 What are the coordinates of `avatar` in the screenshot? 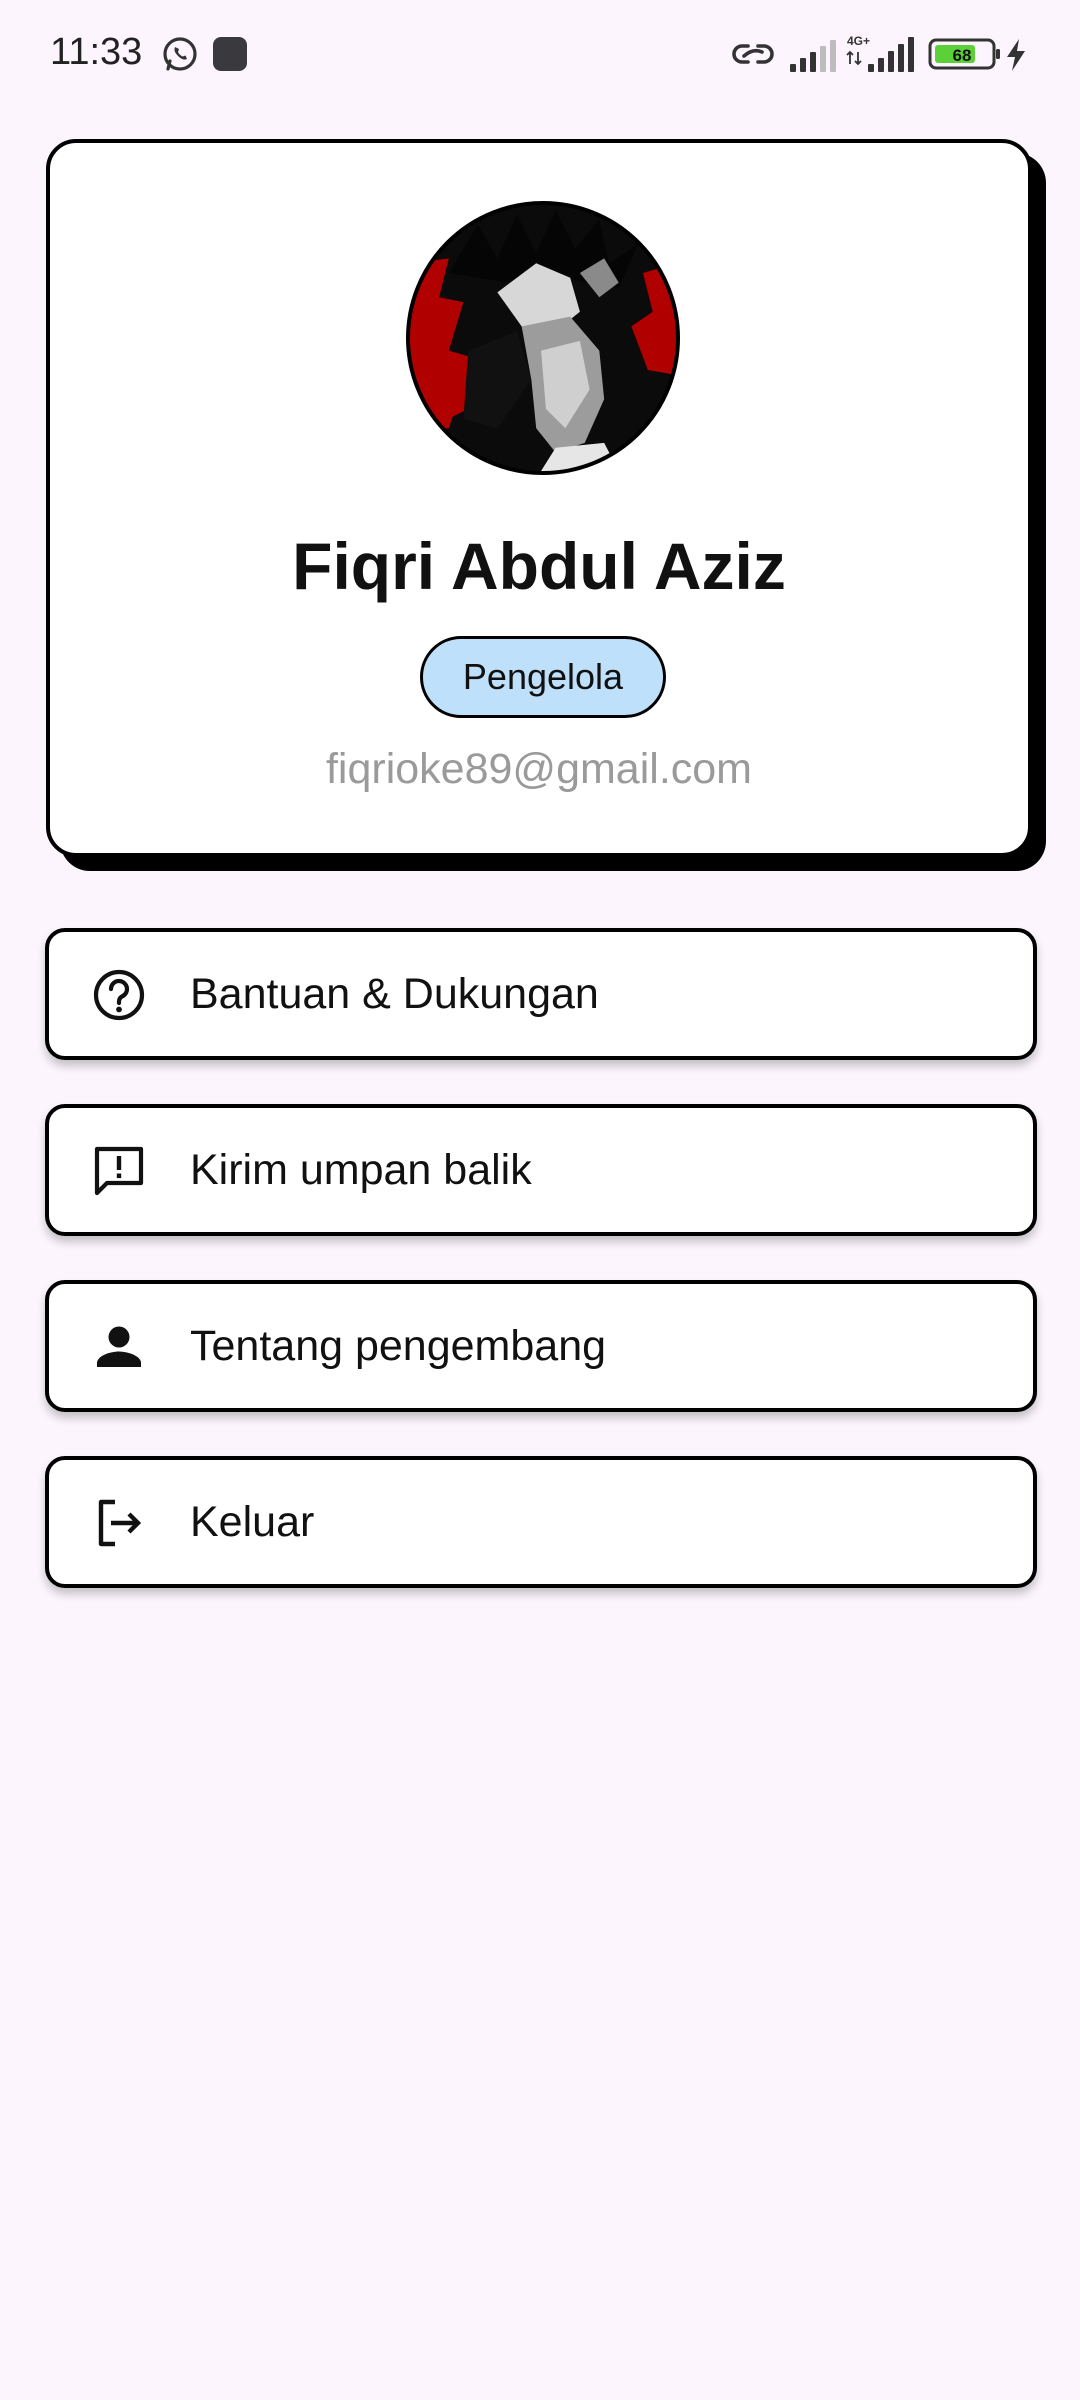 It's located at (543, 338).